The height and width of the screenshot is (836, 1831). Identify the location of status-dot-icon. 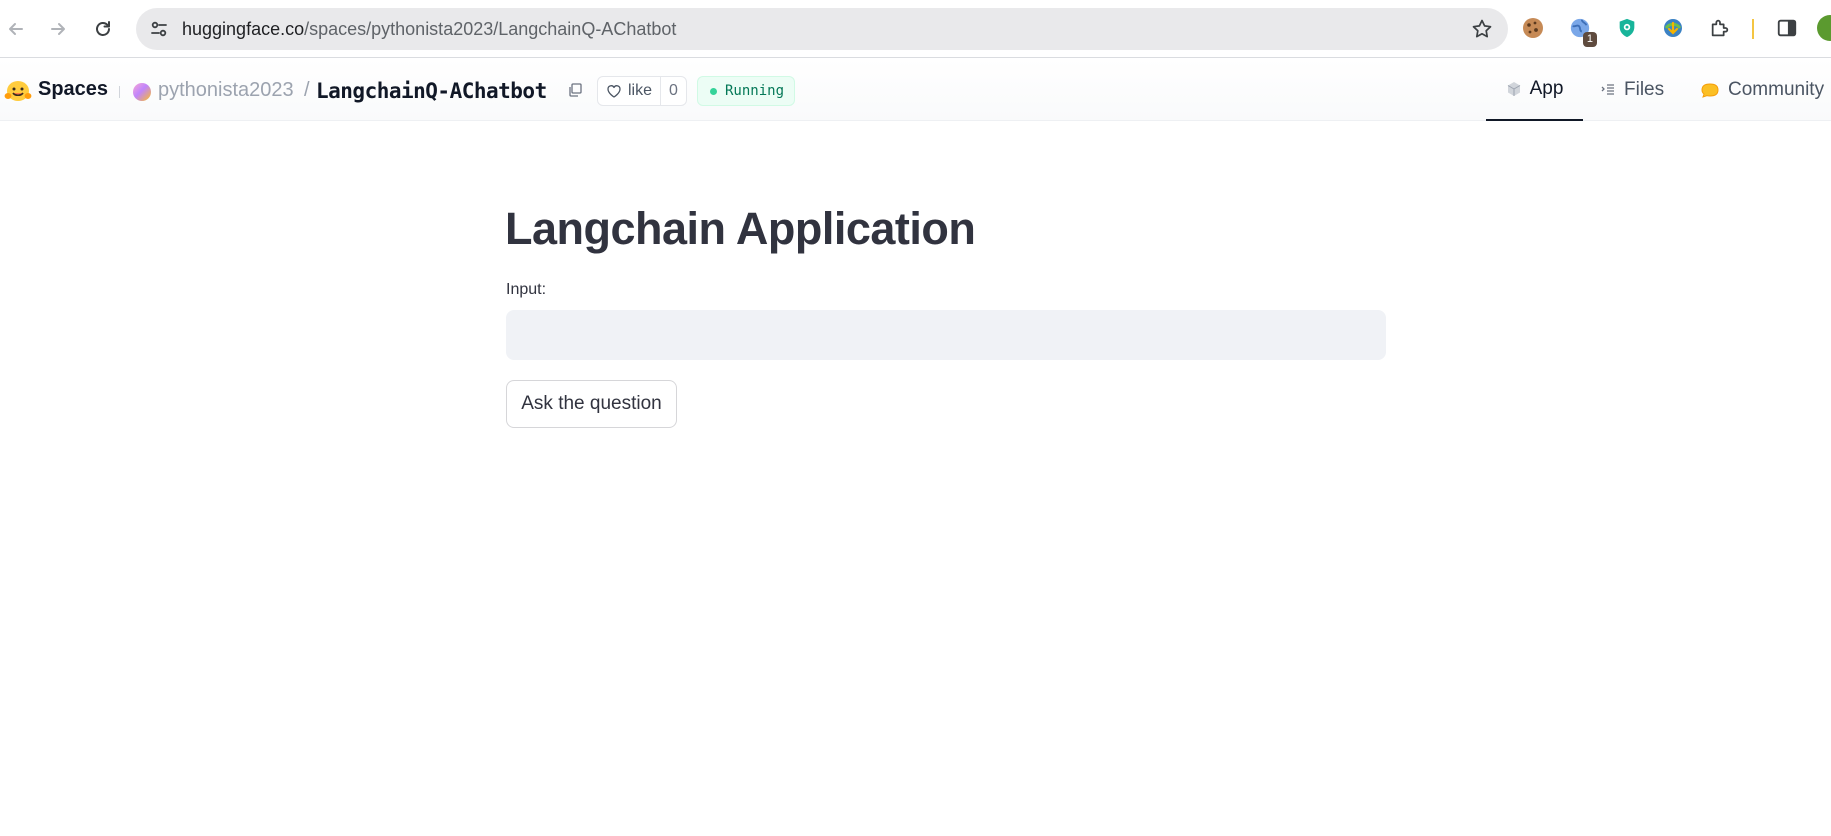
(713, 91).